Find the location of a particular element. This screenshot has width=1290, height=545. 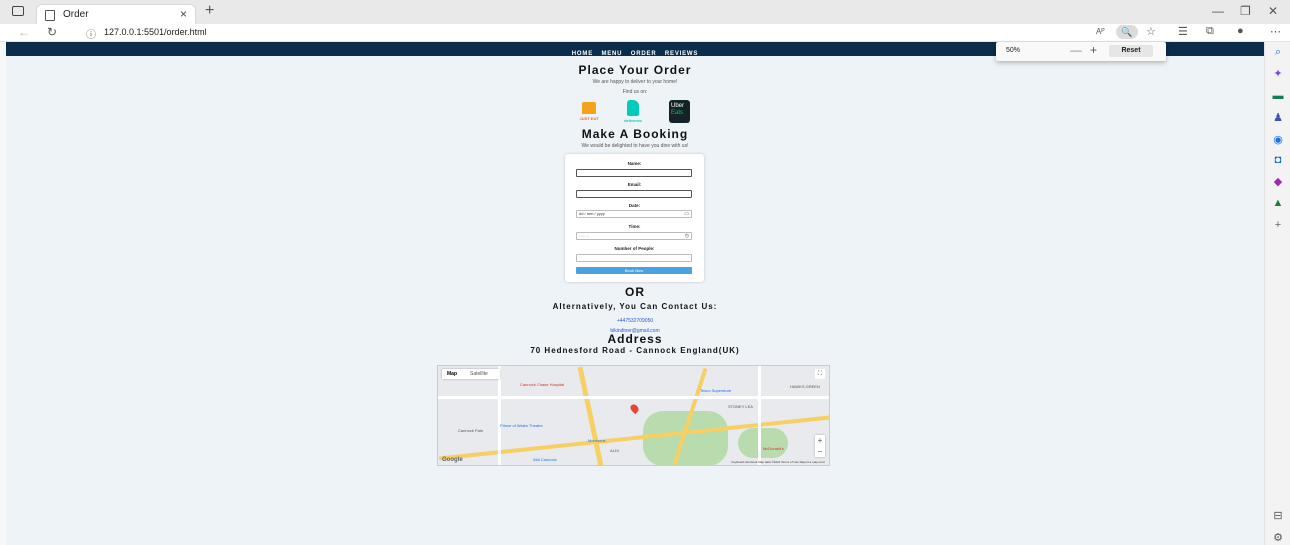

time-input: --:-- -- ◷ is located at coordinates (634, 236).